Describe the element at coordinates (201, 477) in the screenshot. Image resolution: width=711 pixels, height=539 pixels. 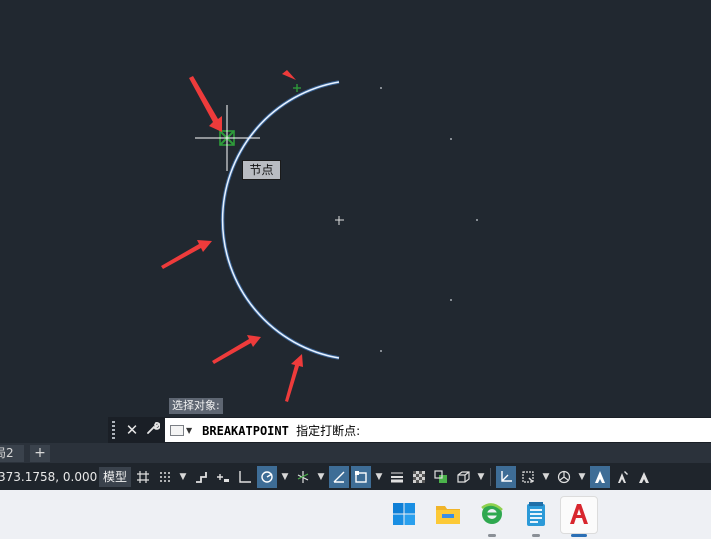
I see `infer-constraints-icon` at that location.